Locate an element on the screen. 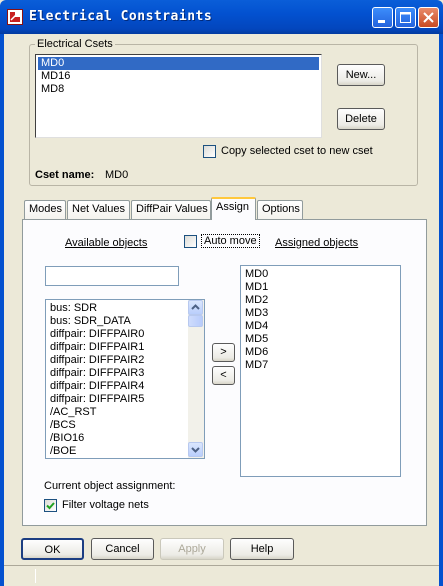 The width and height of the screenshot is (443, 586). assigned-objects-listbox: MD0 MD1 MD2 MD3 MD4 MD5 MD6 MD7 is located at coordinates (320, 371).